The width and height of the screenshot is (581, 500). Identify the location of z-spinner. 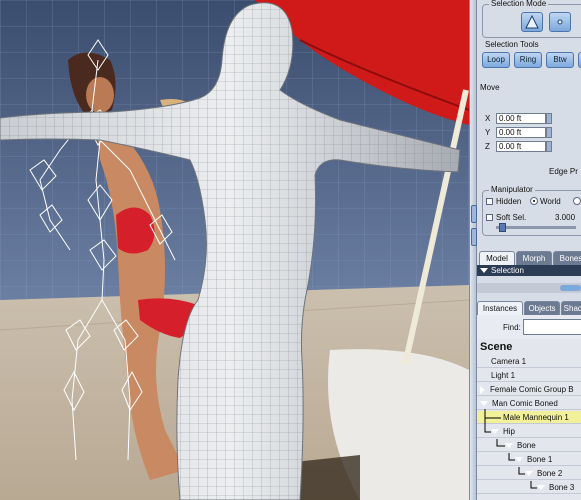
(549, 146).